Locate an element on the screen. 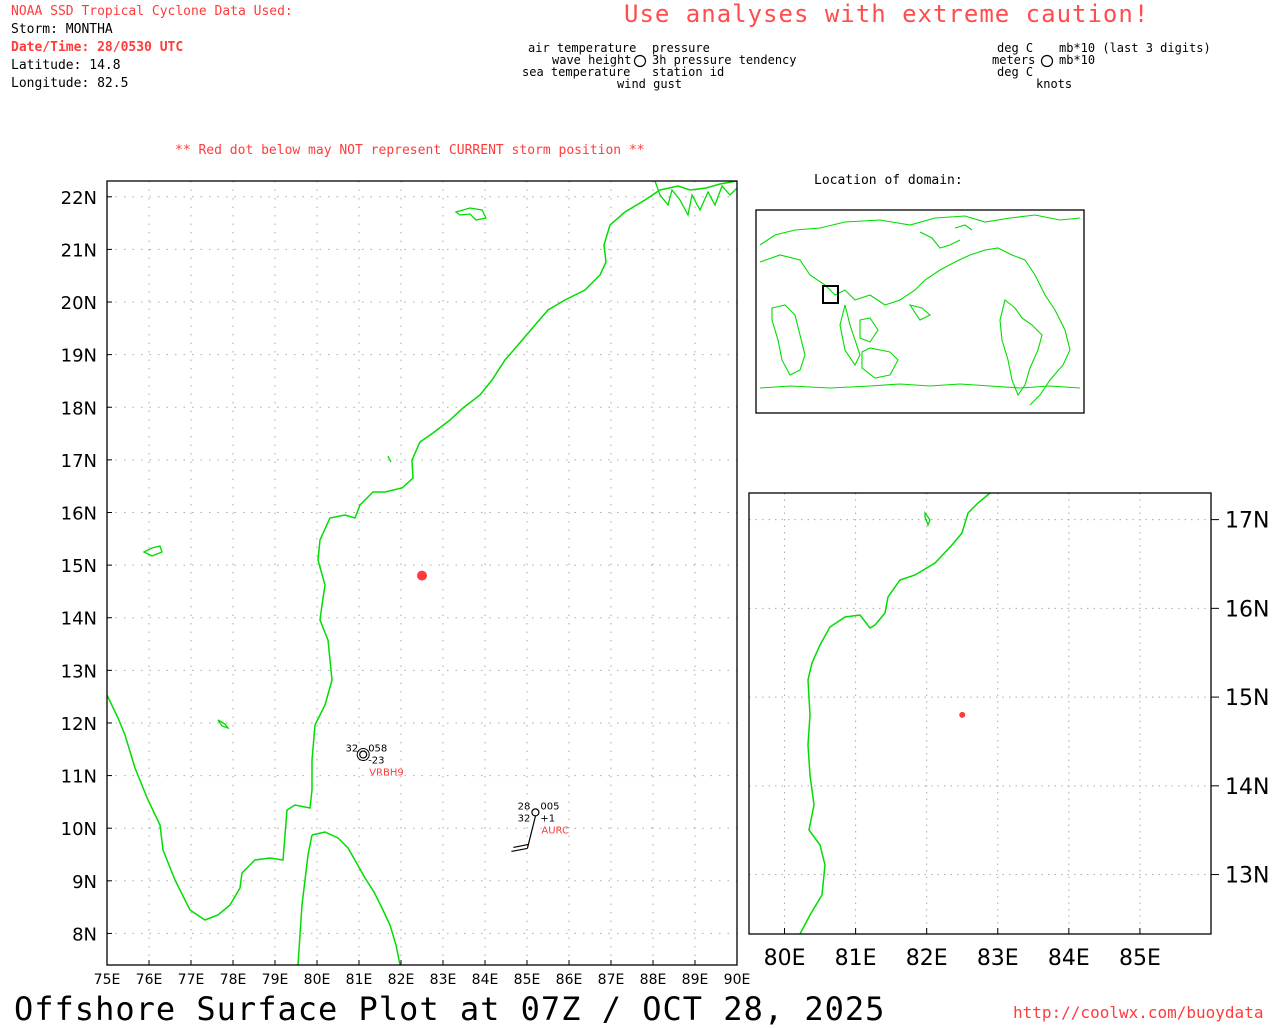  inset-frame is located at coordinates (920, 311).